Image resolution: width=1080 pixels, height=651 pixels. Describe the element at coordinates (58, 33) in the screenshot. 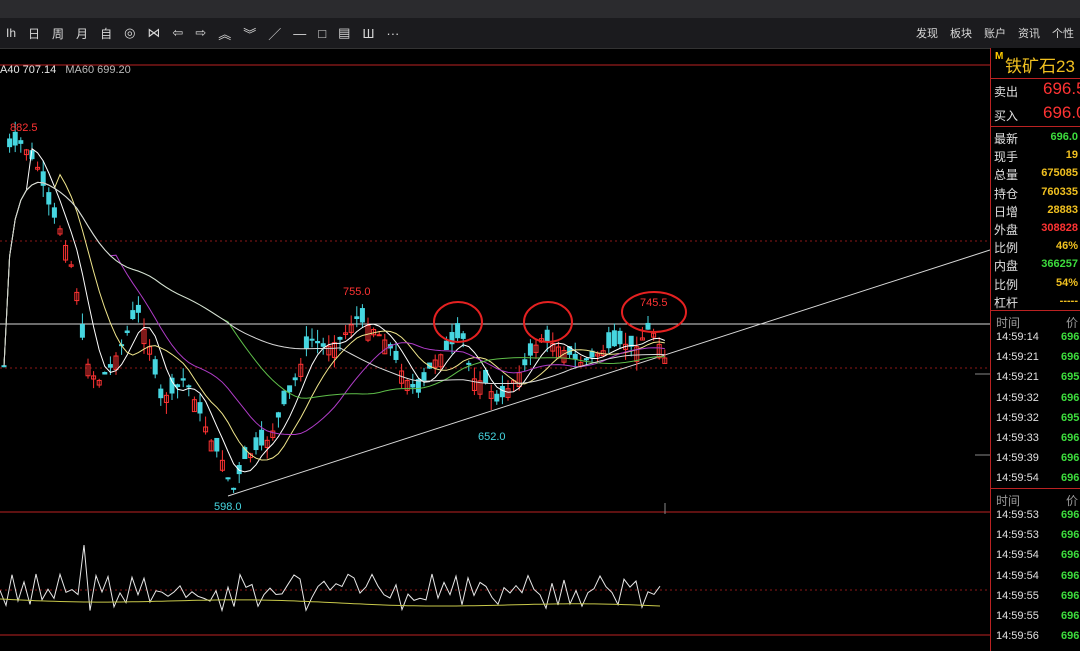

I see `tab-weekly: 周` at that location.